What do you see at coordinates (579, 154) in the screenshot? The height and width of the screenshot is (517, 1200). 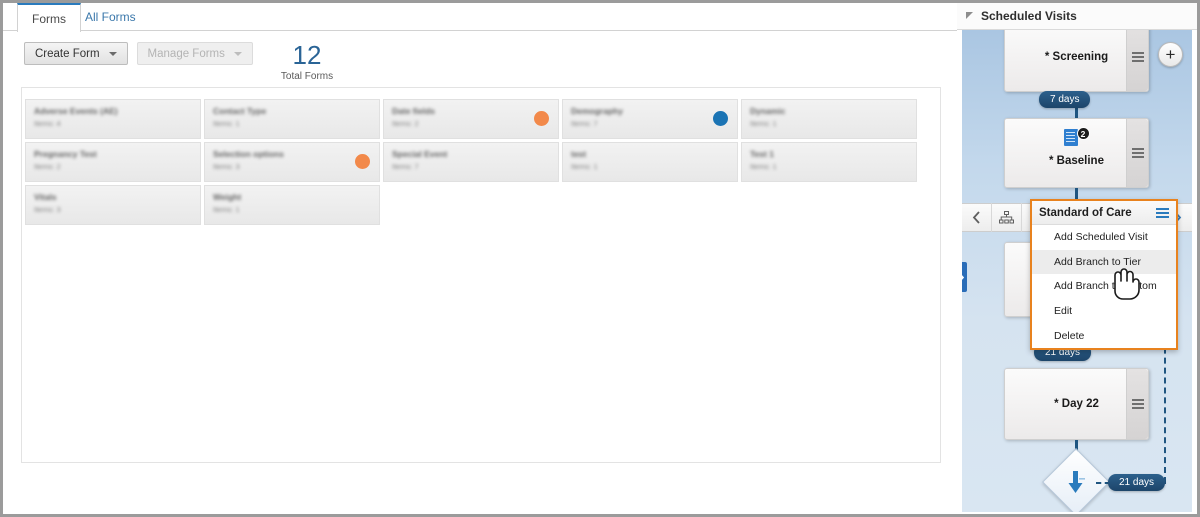 I see `form-card-title: test` at bounding box center [579, 154].